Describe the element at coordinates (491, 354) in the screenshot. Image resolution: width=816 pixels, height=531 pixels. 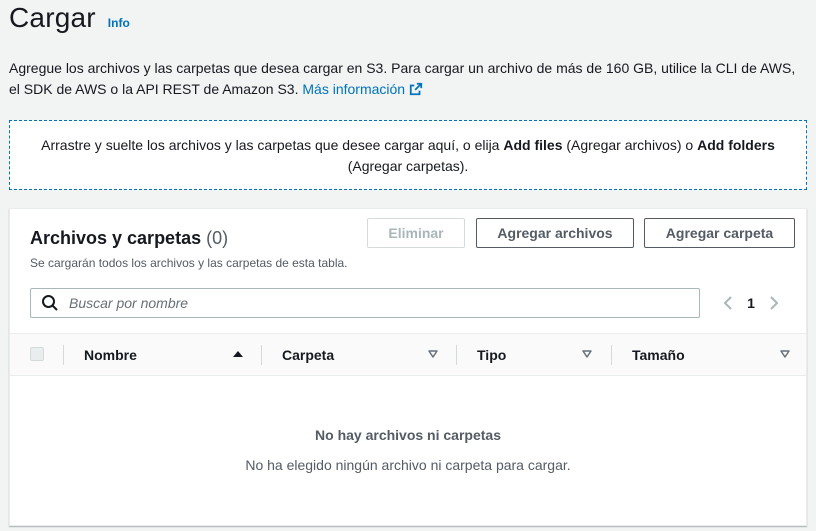
I see `column-header-tipo: Tipo` at that location.